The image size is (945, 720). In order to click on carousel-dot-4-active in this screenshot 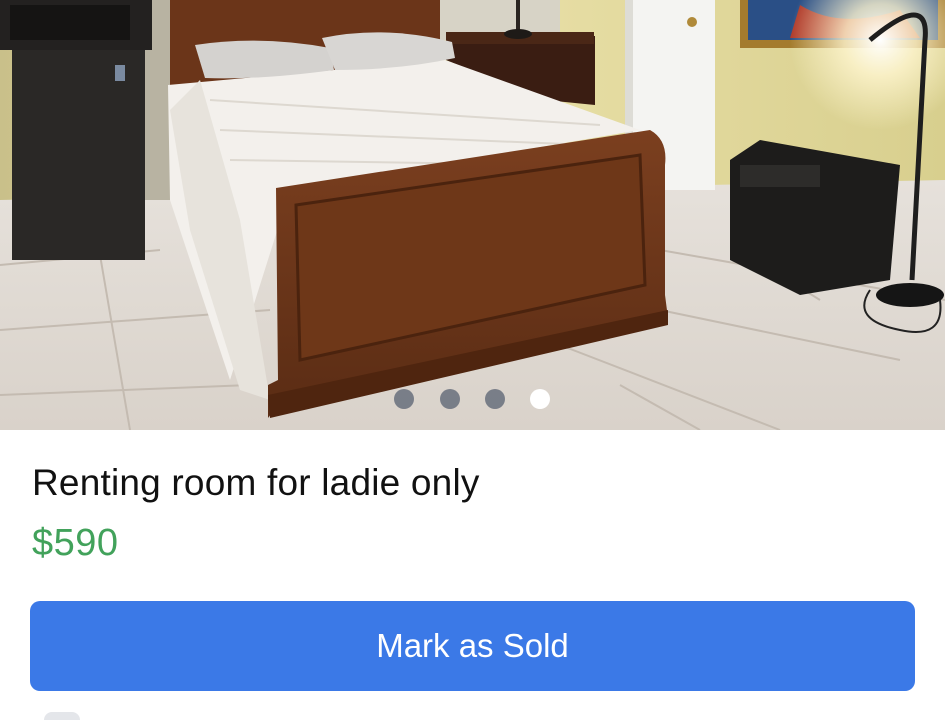, I will do `click(540, 399)`.